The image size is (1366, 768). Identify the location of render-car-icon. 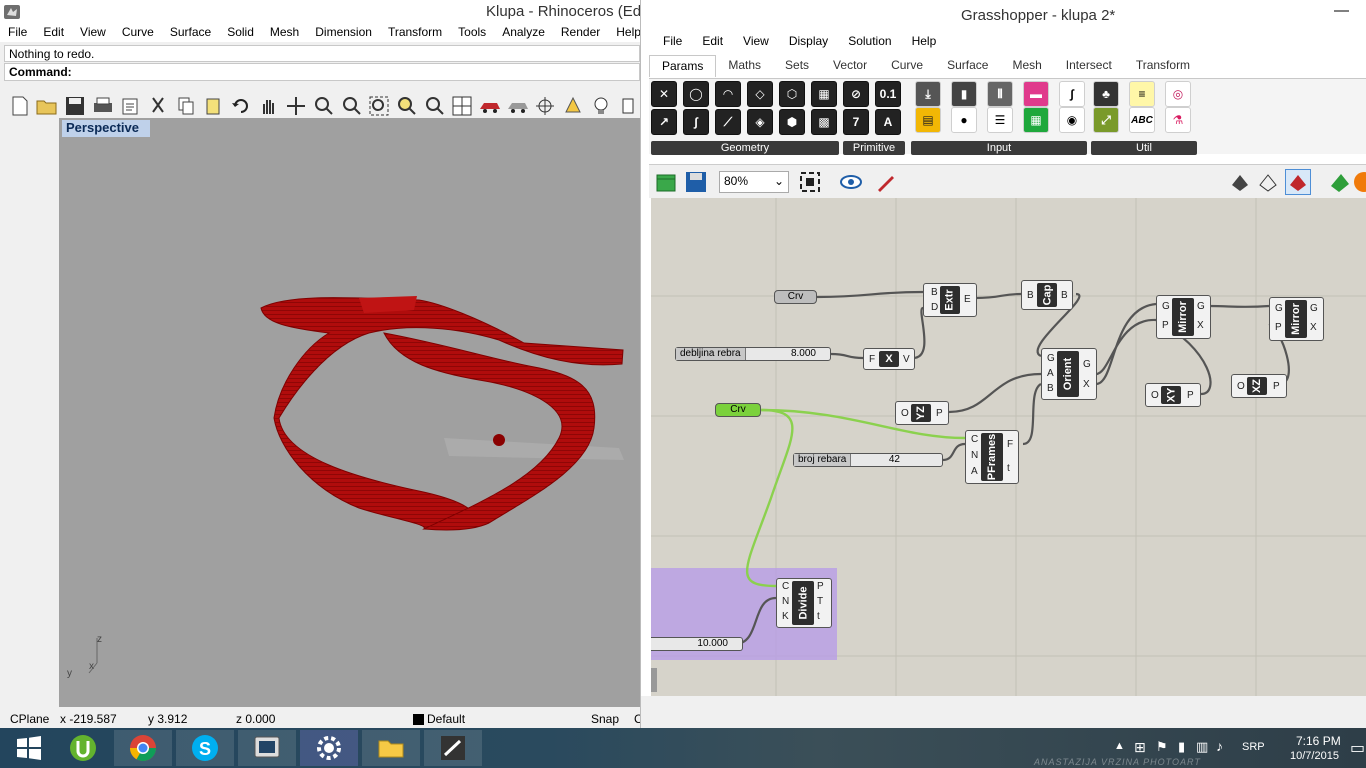
(490, 106).